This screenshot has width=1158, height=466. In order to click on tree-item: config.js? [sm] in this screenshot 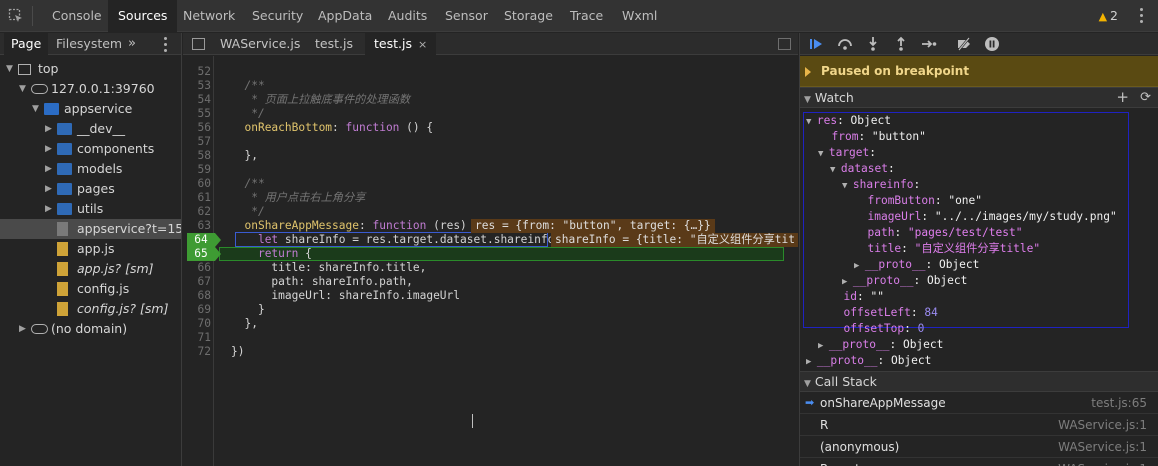, I will do `click(90, 309)`.